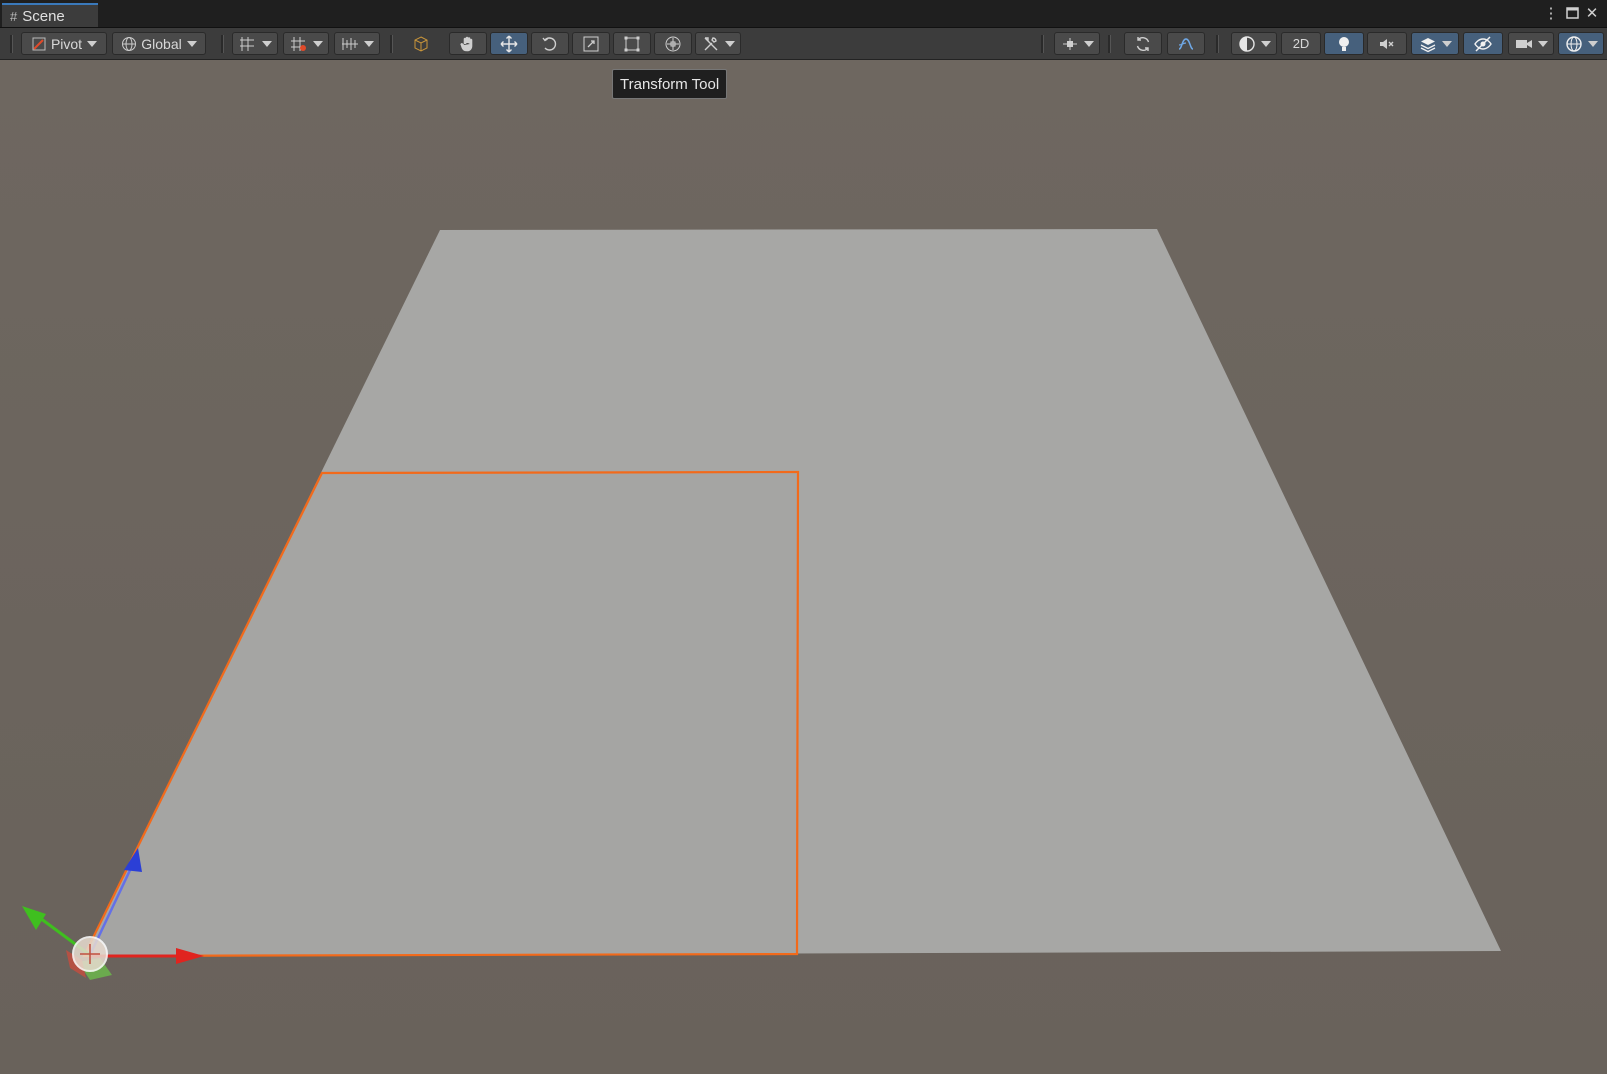 The image size is (1607, 1074). I want to click on move-tool-button, so click(509, 43).